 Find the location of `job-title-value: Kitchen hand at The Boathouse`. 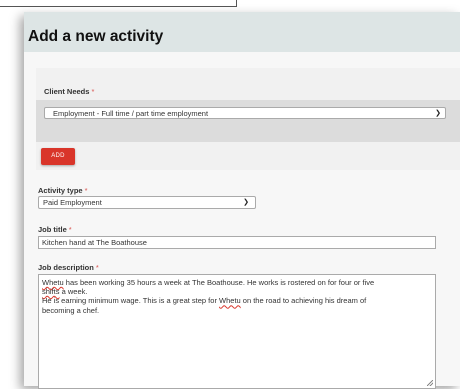

job-title-value: Kitchen hand at The Boathouse is located at coordinates (94, 242).